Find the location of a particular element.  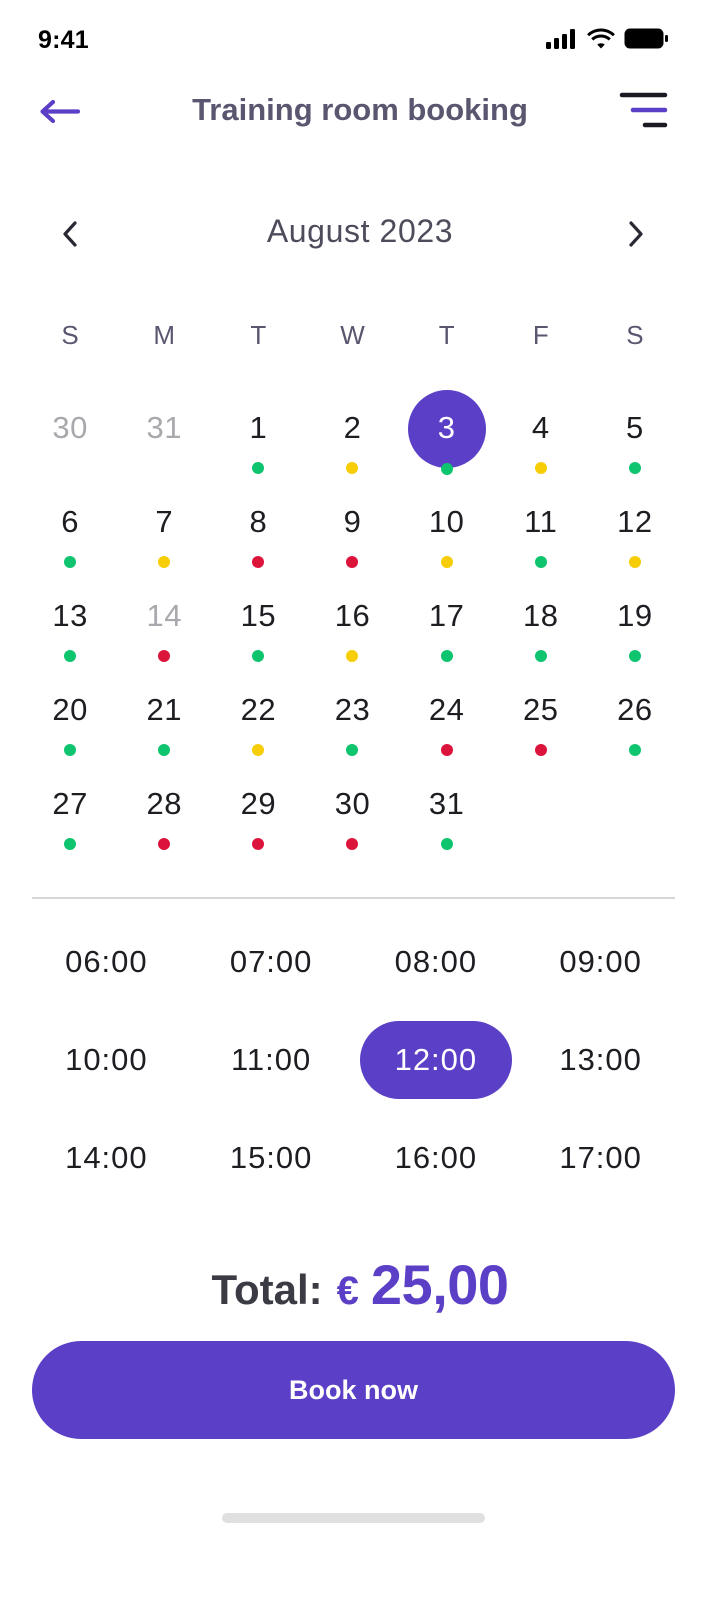

day-number: 3 is located at coordinates (446, 427).